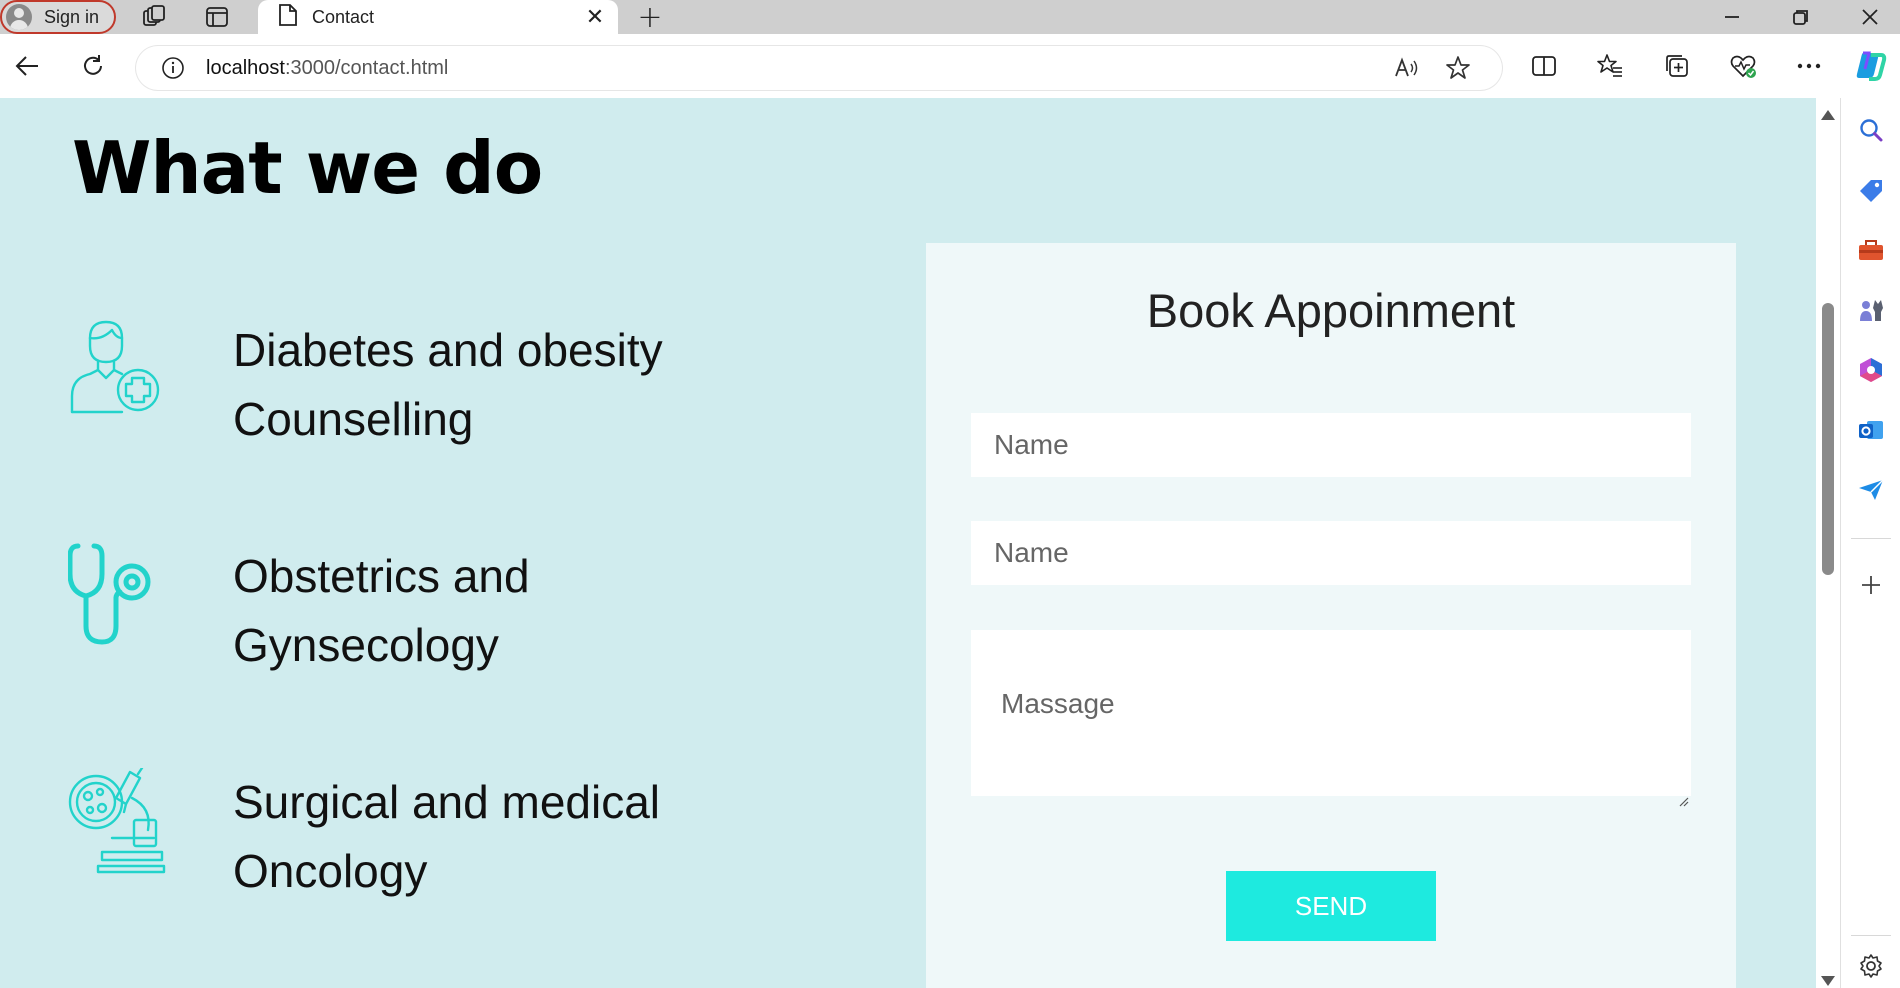  Describe the element at coordinates (217, 17) in the screenshot. I see `vertical-tabs-icon` at that location.